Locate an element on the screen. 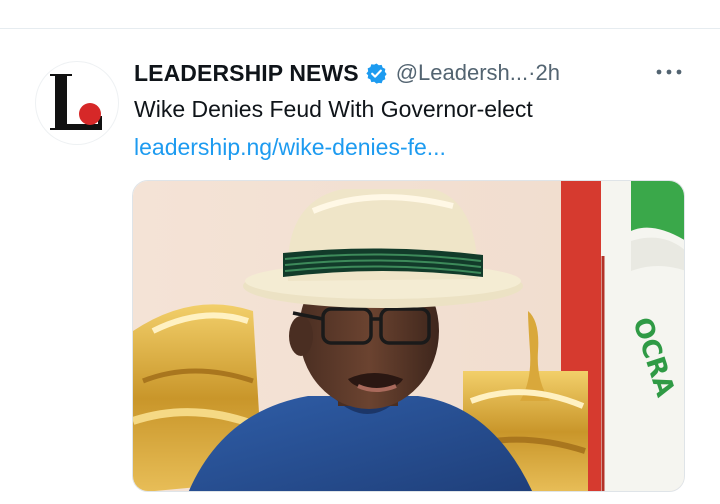 This screenshot has width=720, height=504. leadership-logo is located at coordinates (76, 102).